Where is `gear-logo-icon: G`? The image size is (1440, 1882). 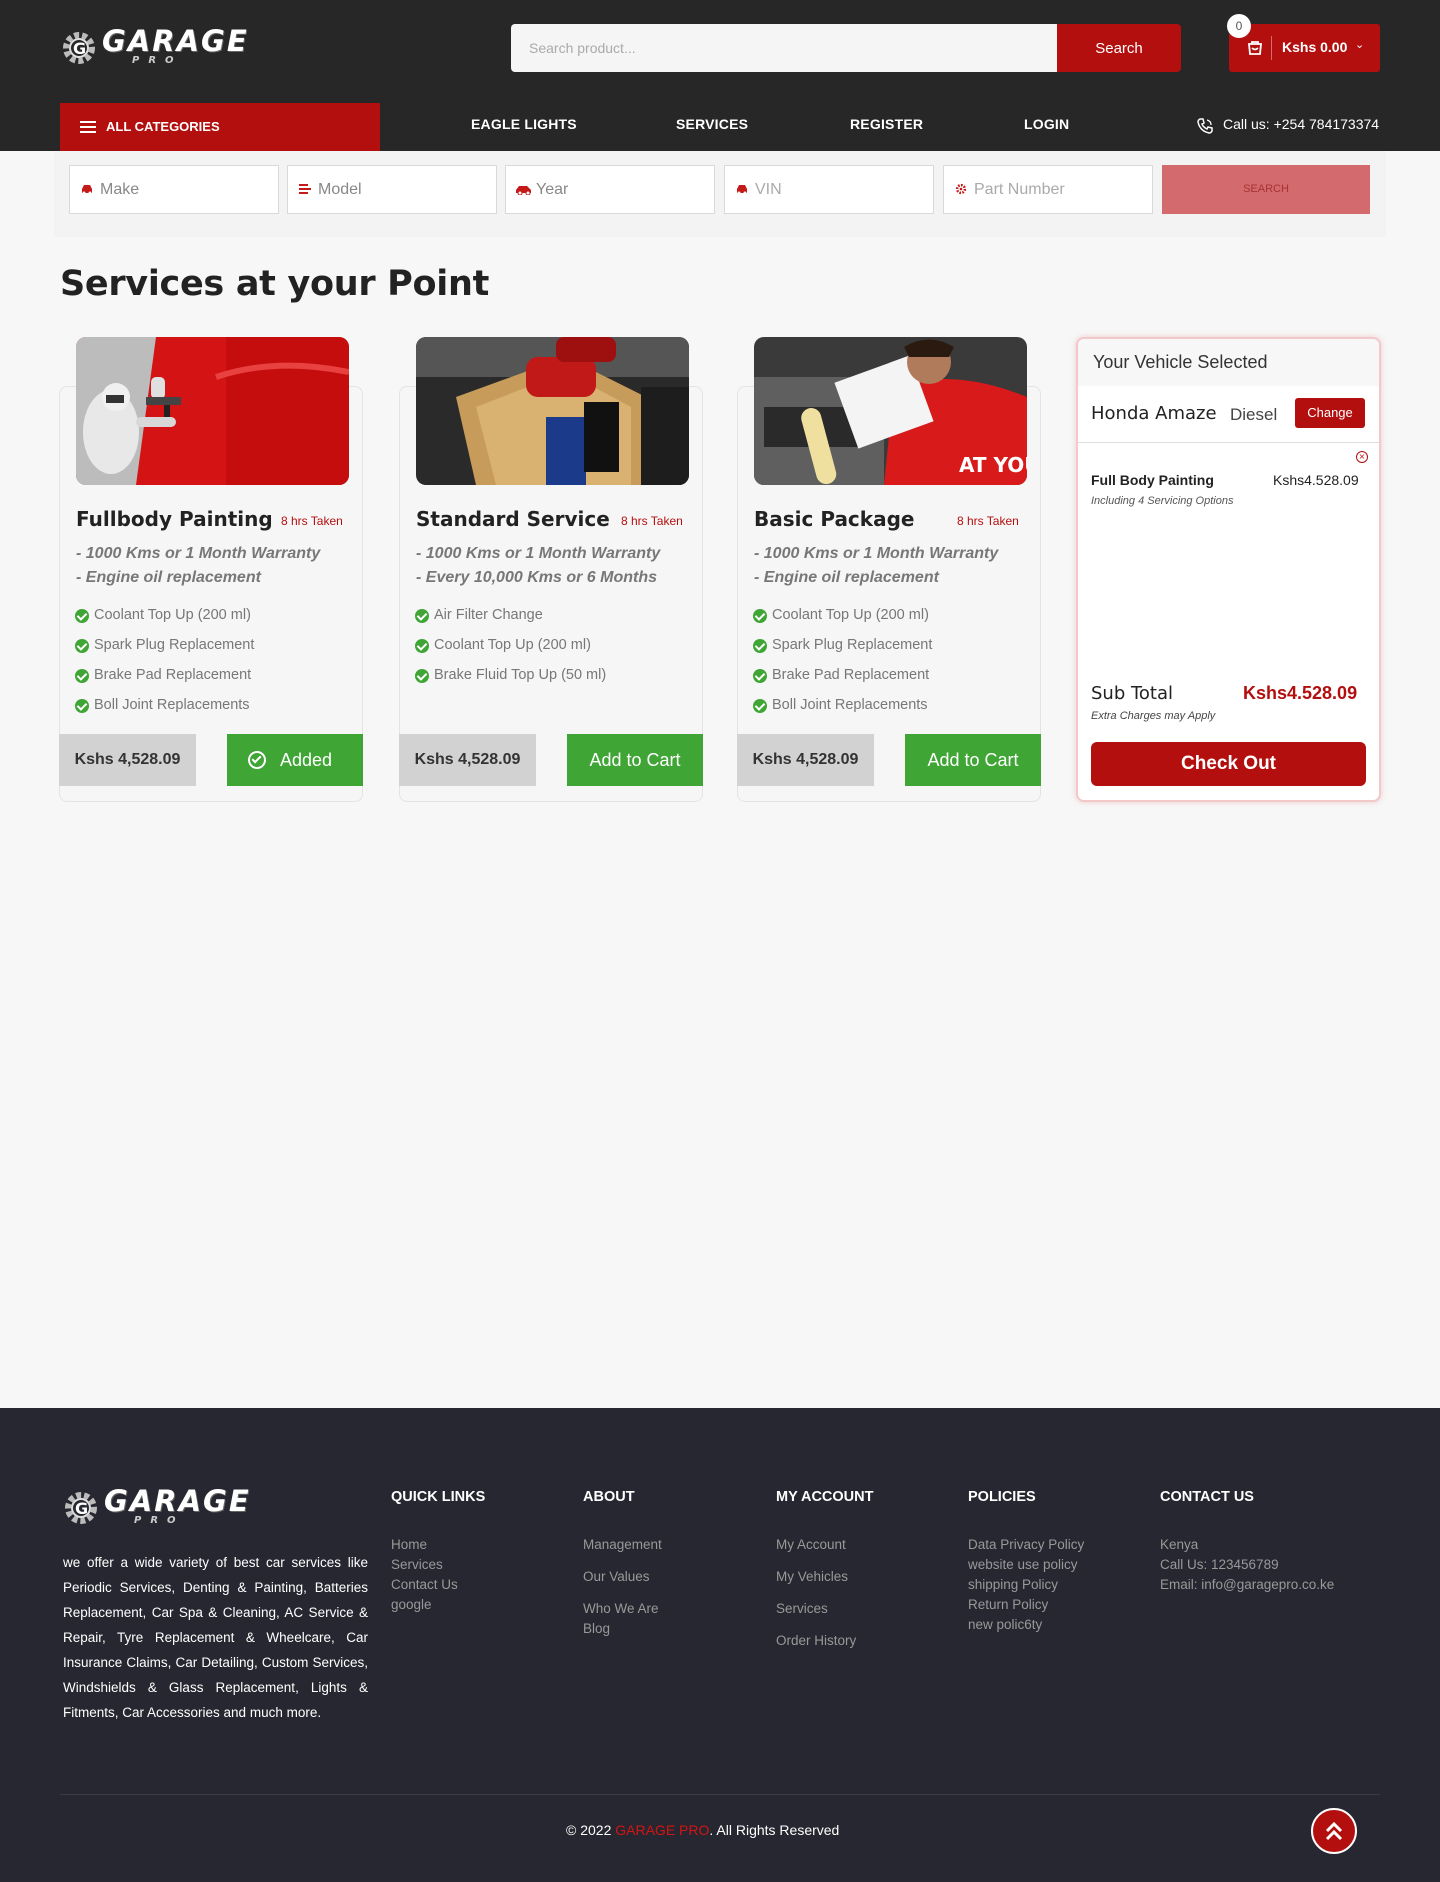 gear-logo-icon: G is located at coordinates (81, 1508).